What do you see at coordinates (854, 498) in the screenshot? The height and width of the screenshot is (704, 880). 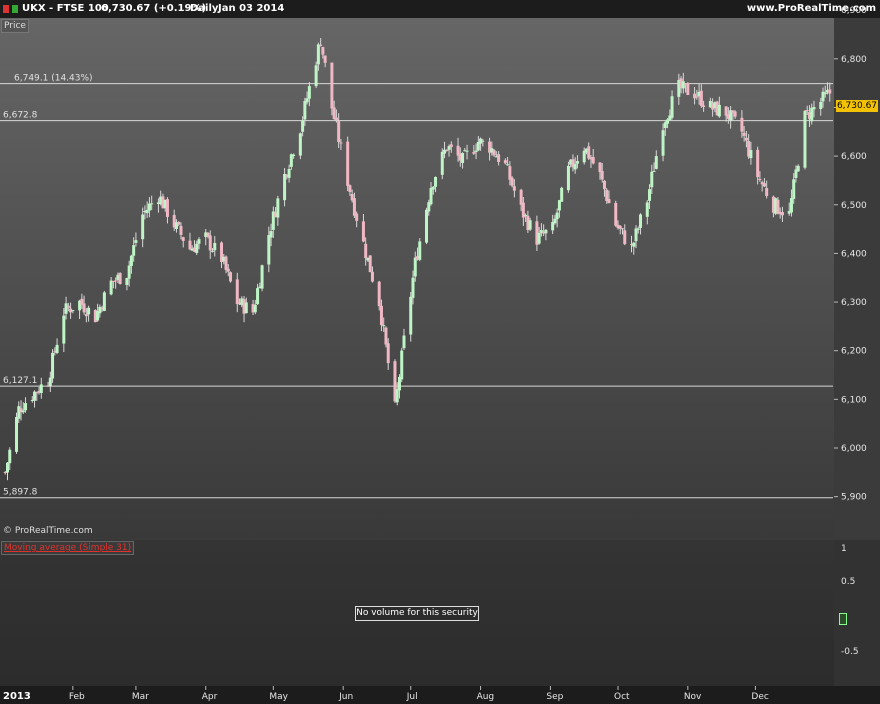 I see `price-tick-label: 5,900` at bounding box center [854, 498].